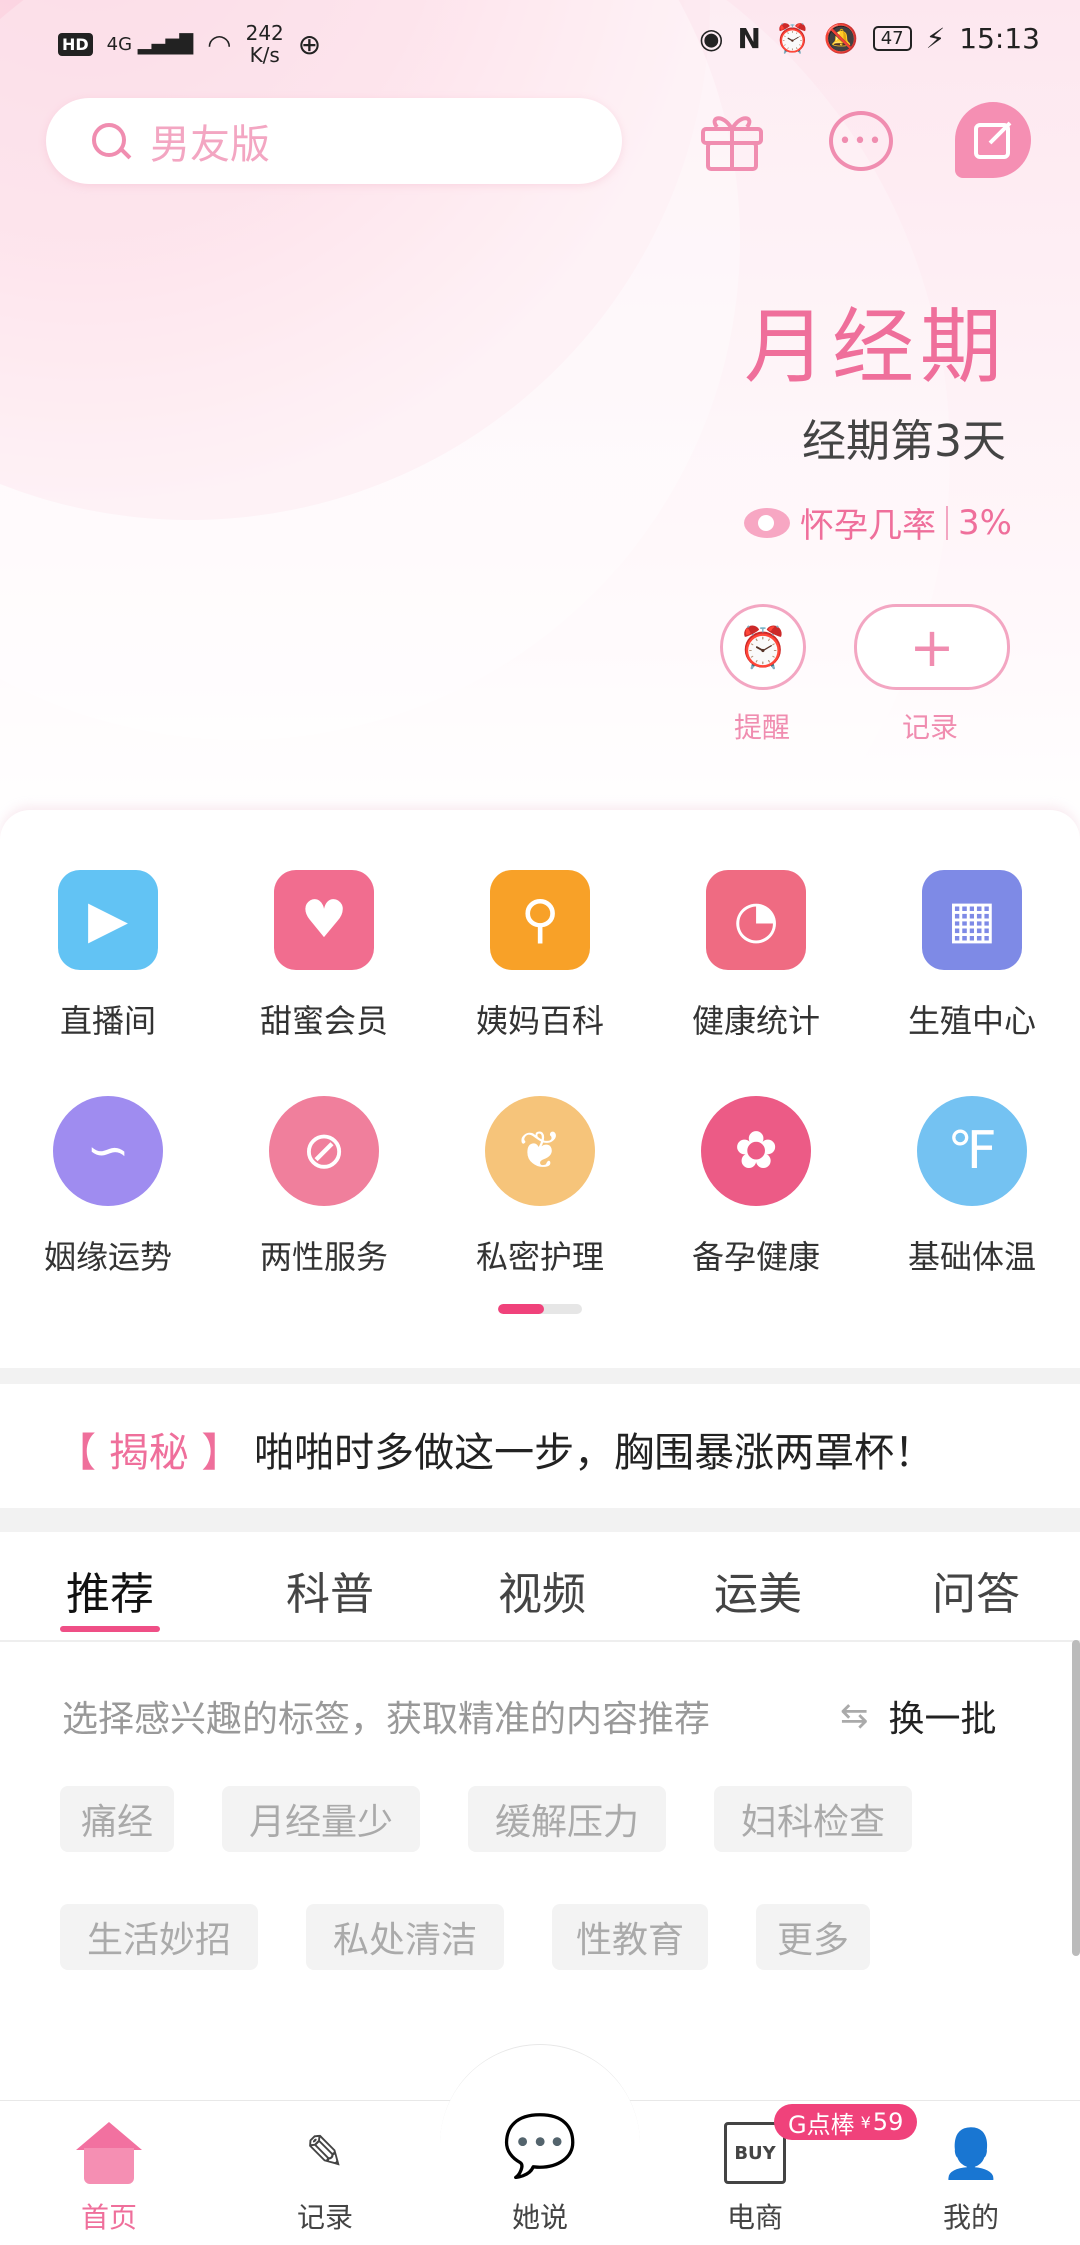 This screenshot has width=1080, height=2245. I want to click on grid-item-label: 健康统计, so click(755, 1021).